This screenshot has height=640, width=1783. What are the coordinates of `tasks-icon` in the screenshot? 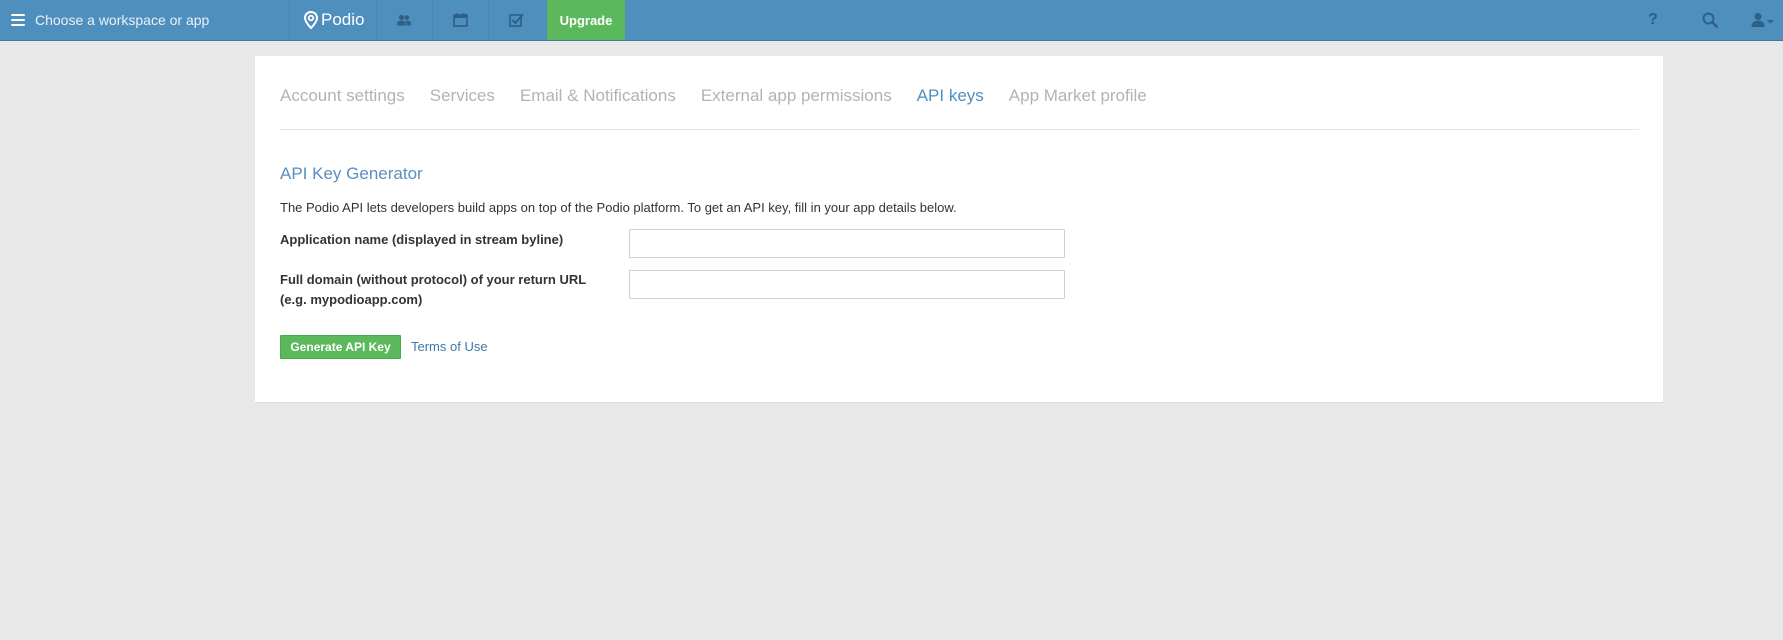 It's located at (516, 20).